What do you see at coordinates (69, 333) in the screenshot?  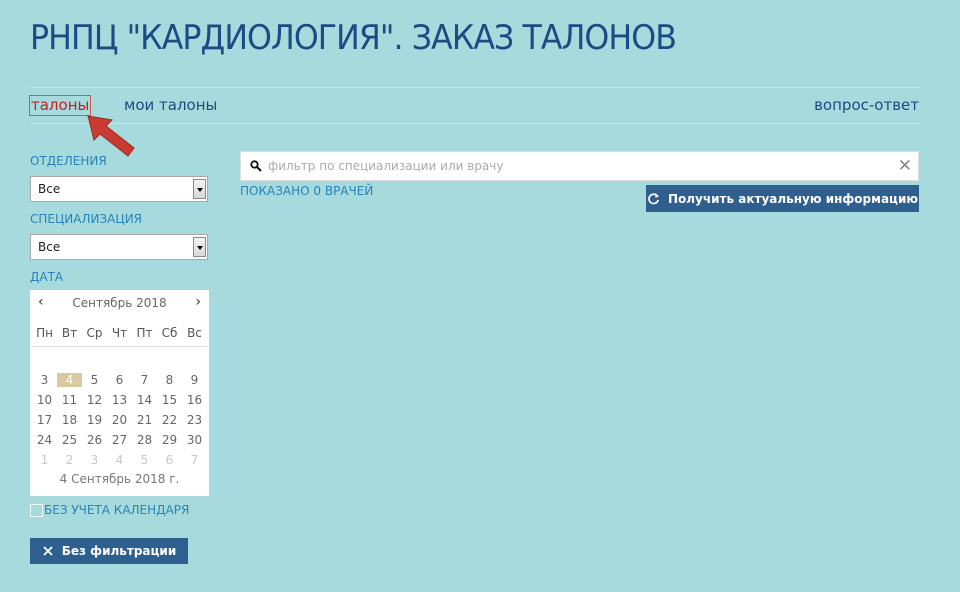 I see `weekday-header: Вт` at bounding box center [69, 333].